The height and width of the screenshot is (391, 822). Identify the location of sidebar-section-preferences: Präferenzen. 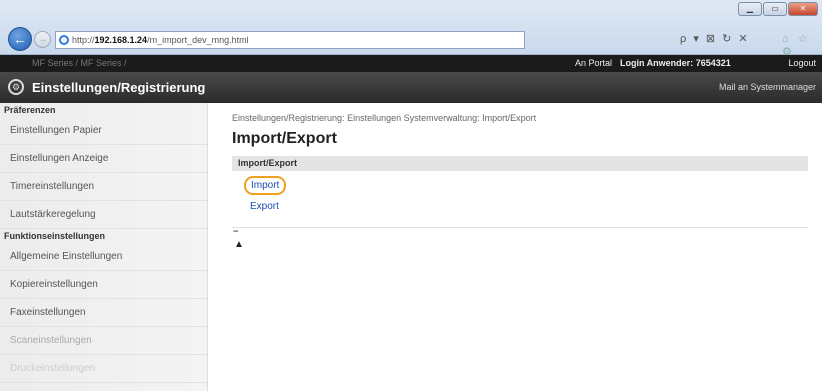
(30, 110).